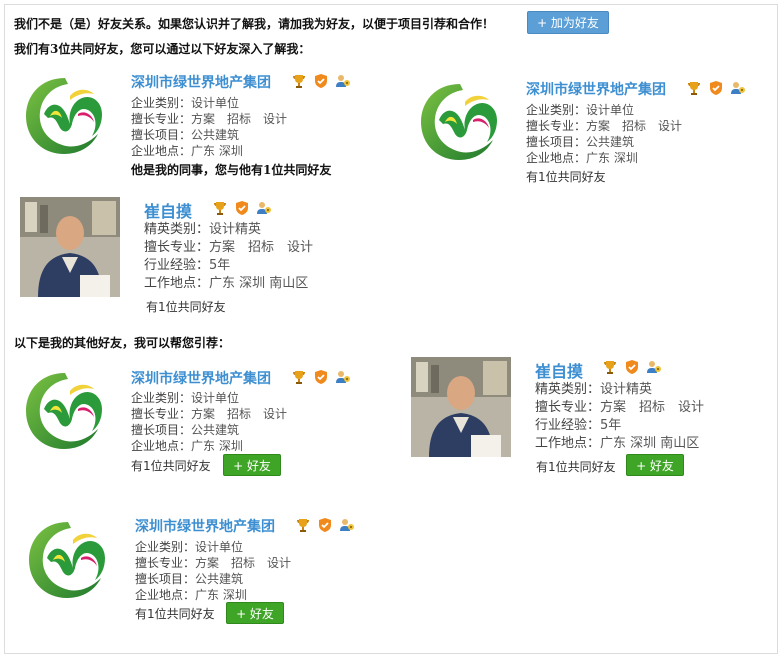  Describe the element at coordinates (122, 343) in the screenshot. I see `other-friends-title: 以下是我的其他好友，我可以帮您引荐：` at that location.